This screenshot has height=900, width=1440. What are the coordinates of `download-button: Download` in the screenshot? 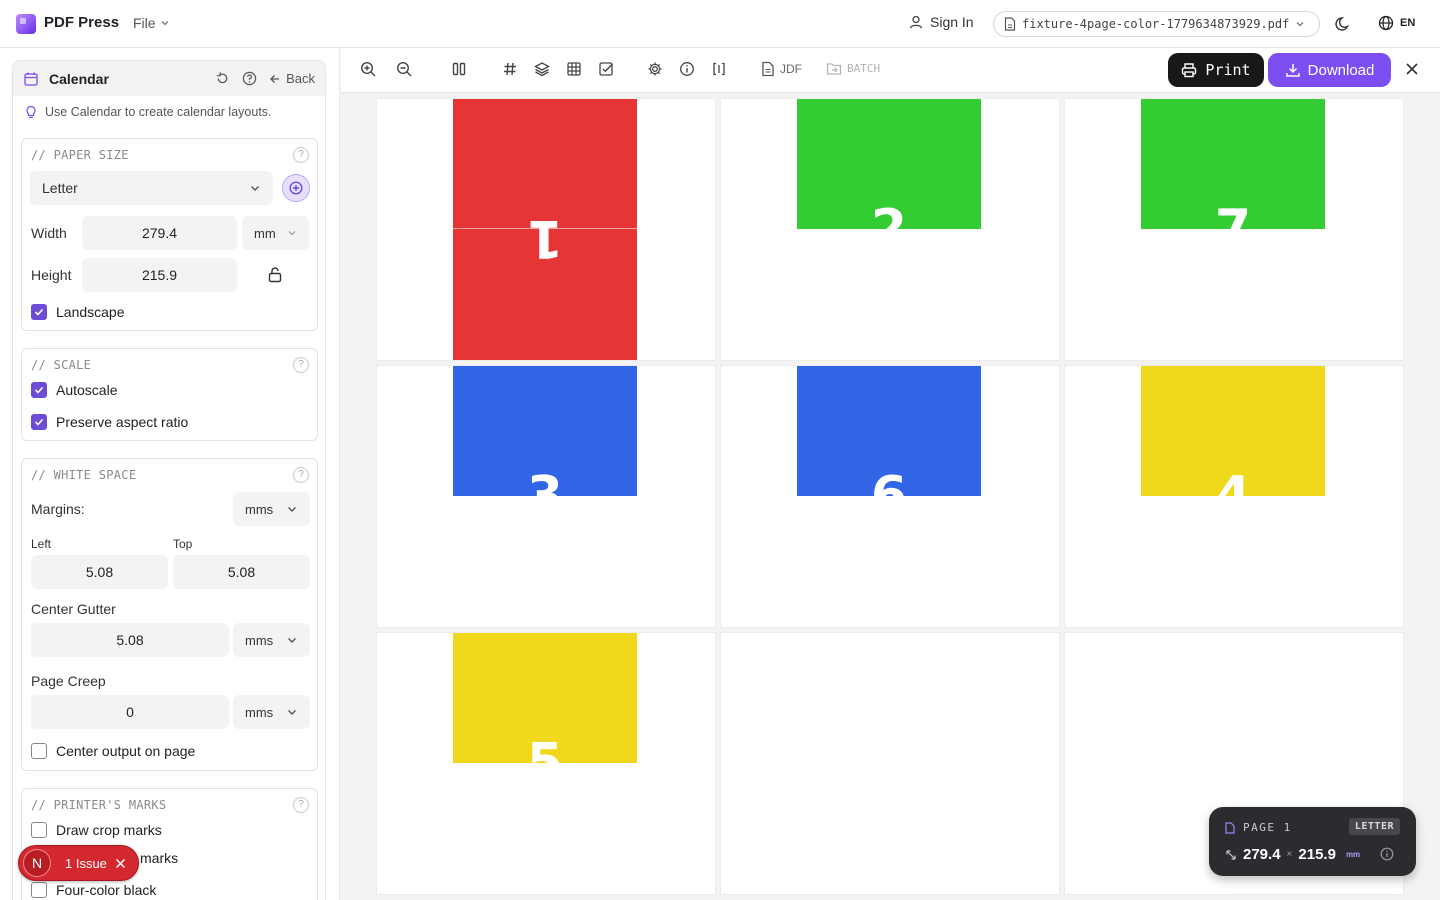 It's located at (1329, 70).